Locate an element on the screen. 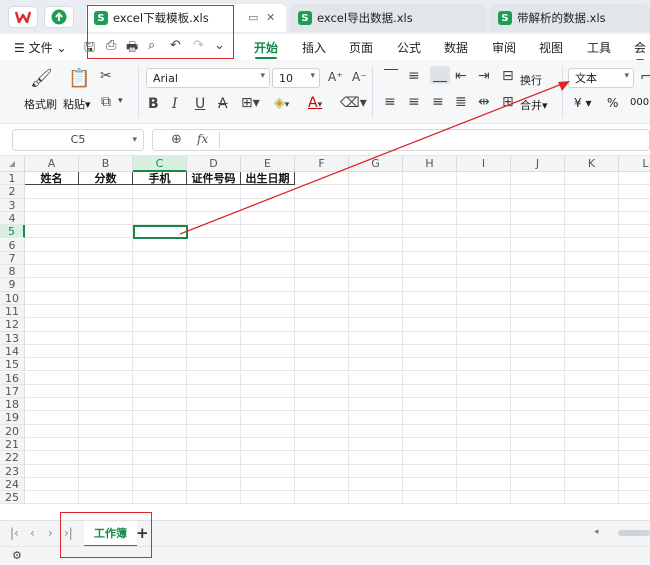 This screenshot has width=650, height=565. cell-h10 is located at coordinates (430, 298).